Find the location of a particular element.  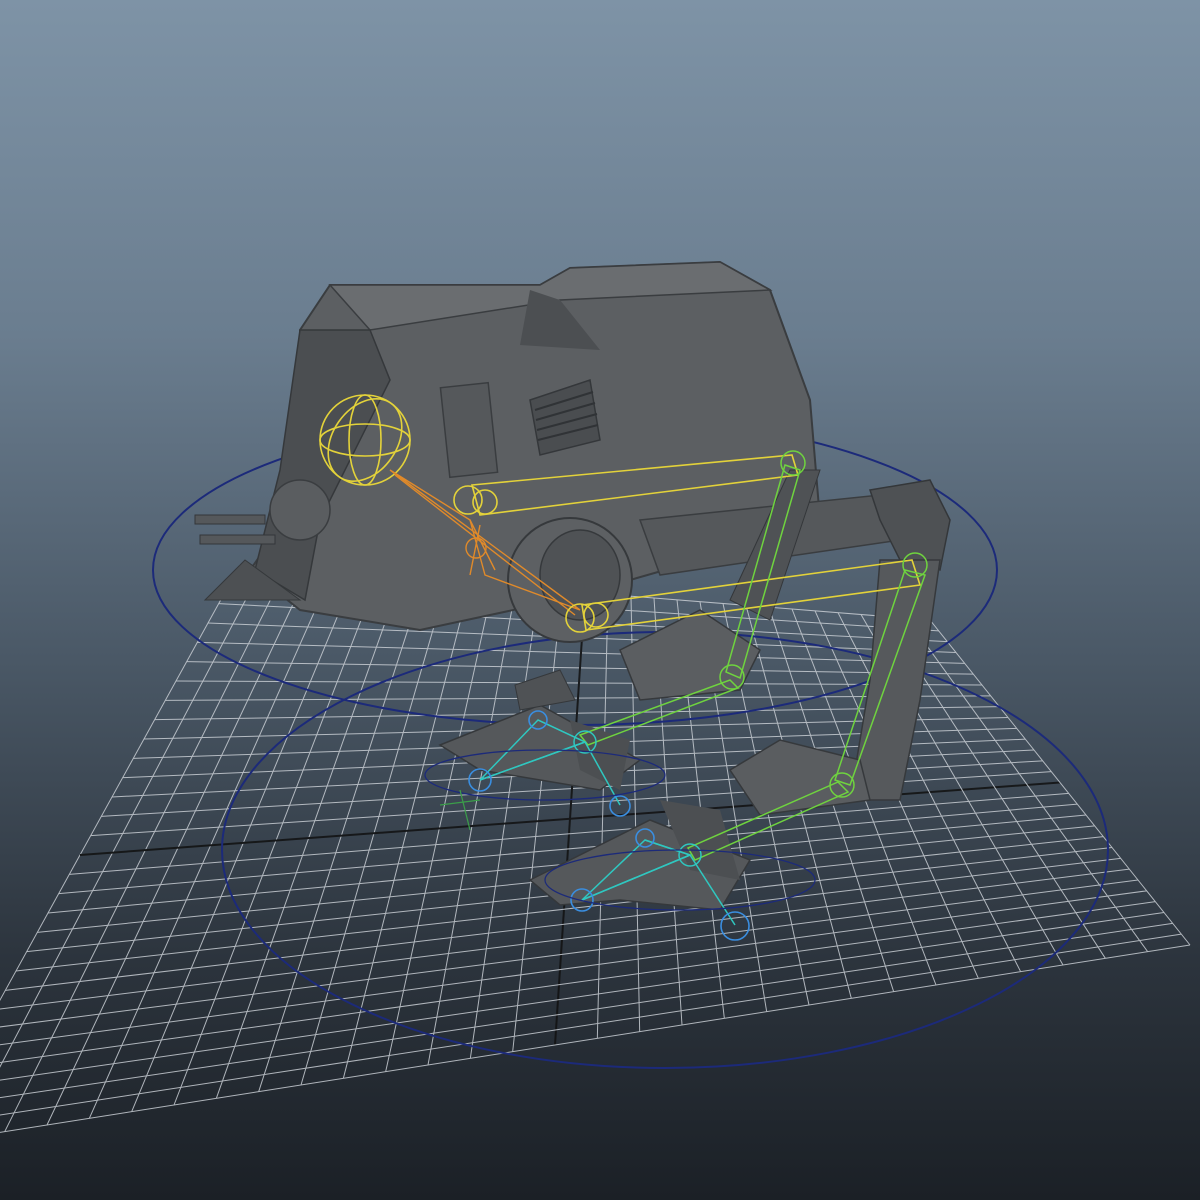

rear-foot is located at coordinates (640, 855).